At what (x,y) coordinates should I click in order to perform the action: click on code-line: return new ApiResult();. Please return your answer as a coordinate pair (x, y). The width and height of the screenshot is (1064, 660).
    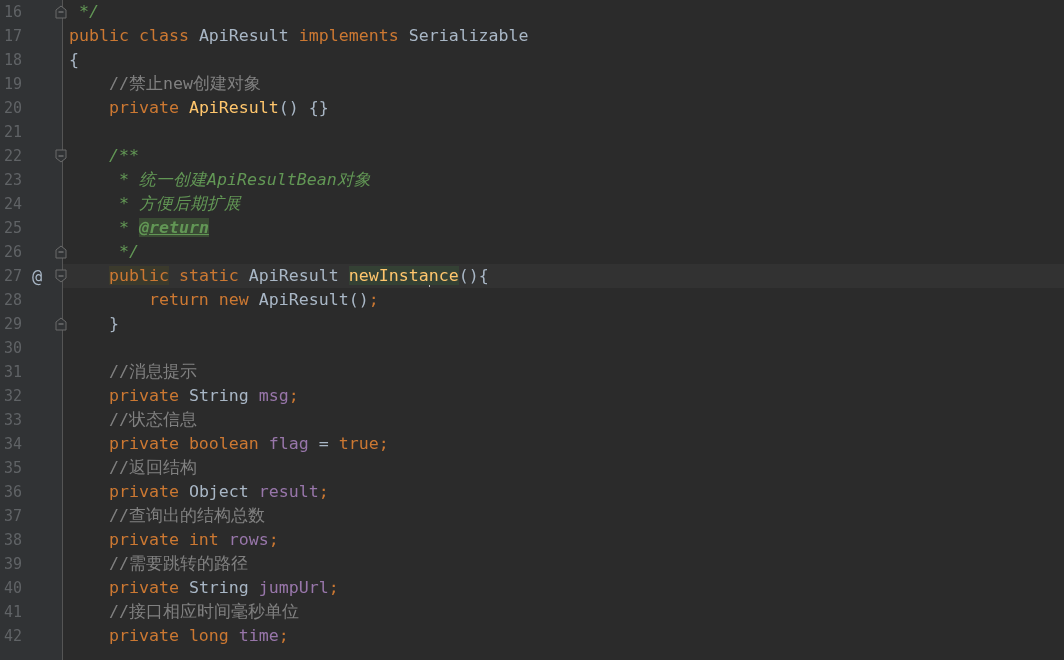
    Looking at the image, I should click on (263, 299).